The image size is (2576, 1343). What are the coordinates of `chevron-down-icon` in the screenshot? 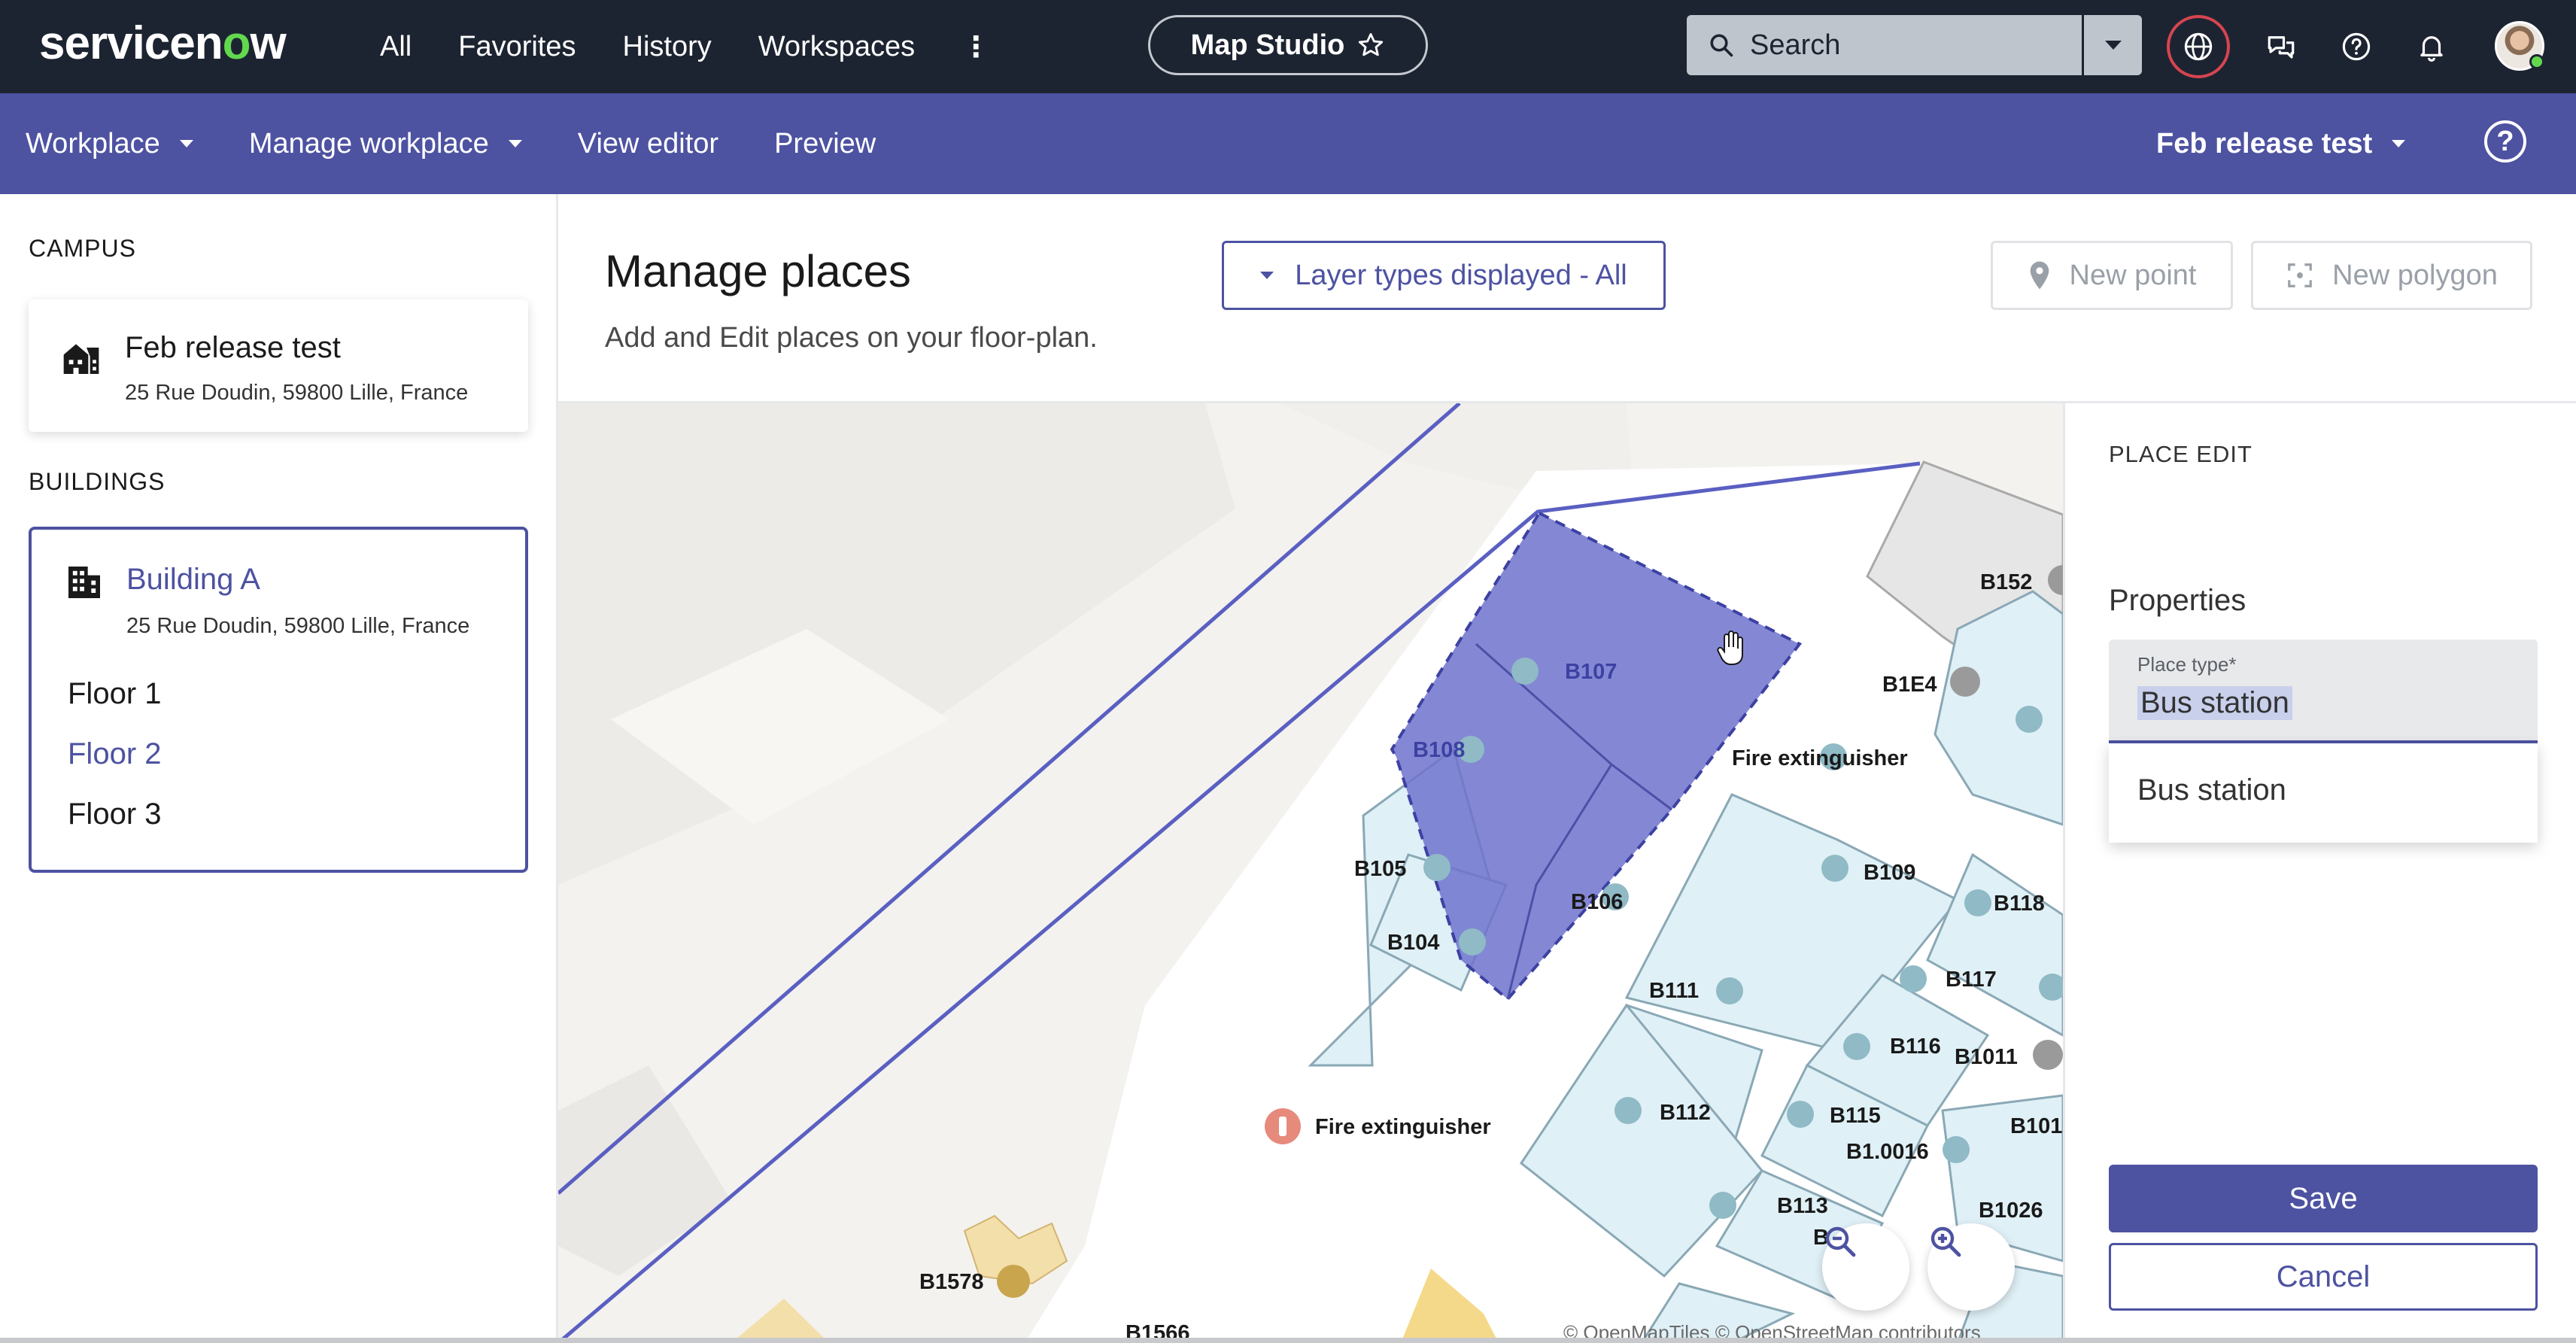 It's located at (2113, 45).